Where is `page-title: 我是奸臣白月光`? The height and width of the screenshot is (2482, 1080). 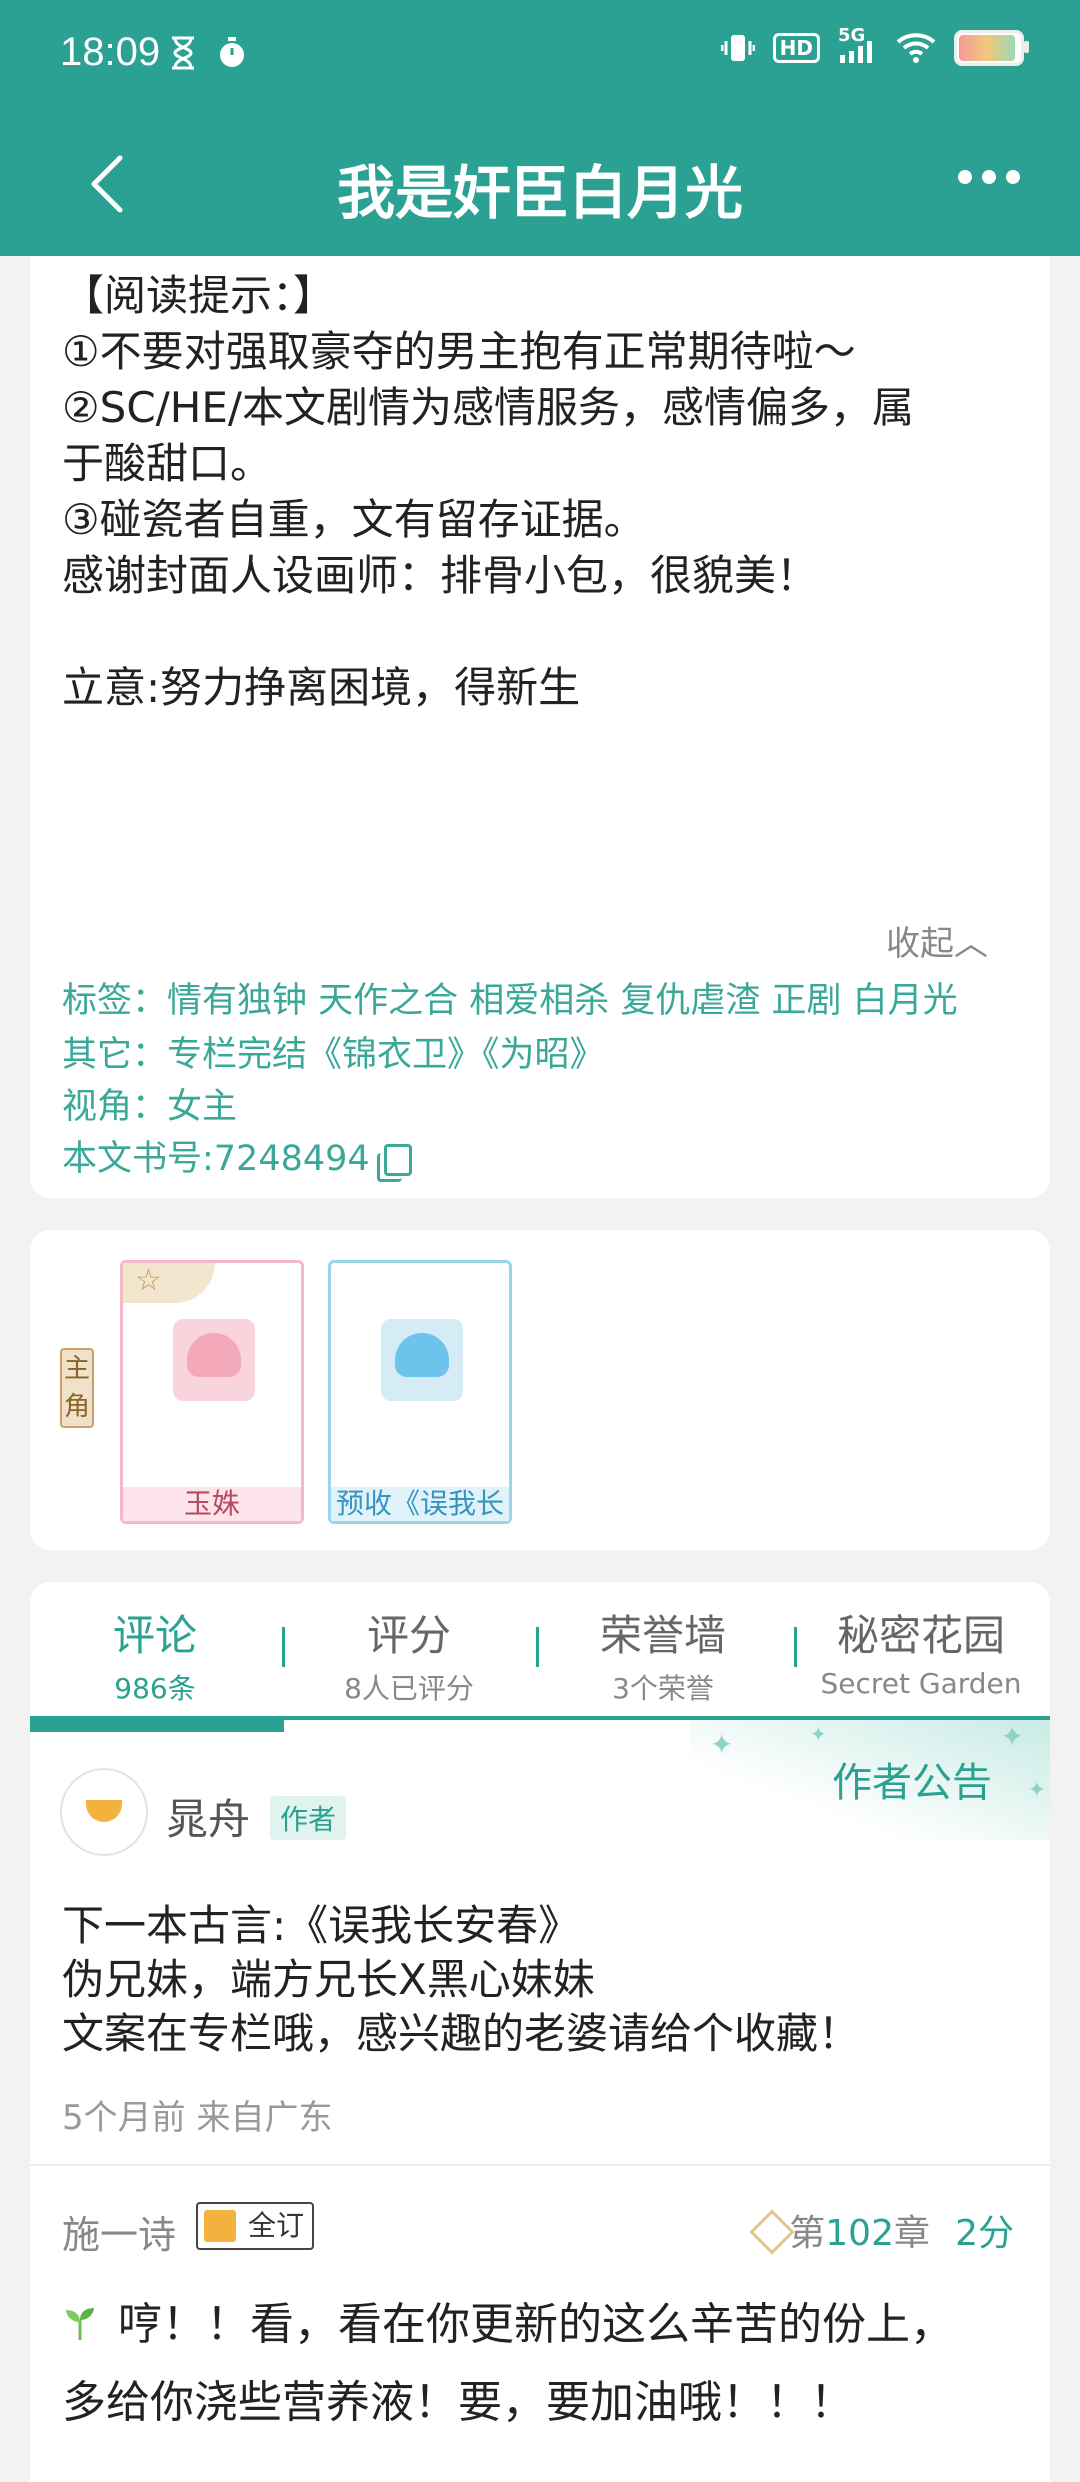 page-title: 我是奸臣白月光 is located at coordinates (539, 193).